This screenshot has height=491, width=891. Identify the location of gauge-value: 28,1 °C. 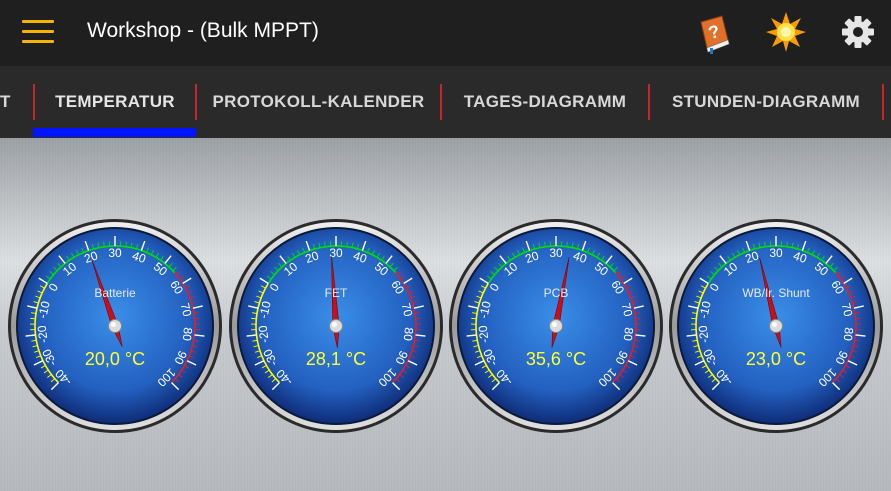
(336, 359).